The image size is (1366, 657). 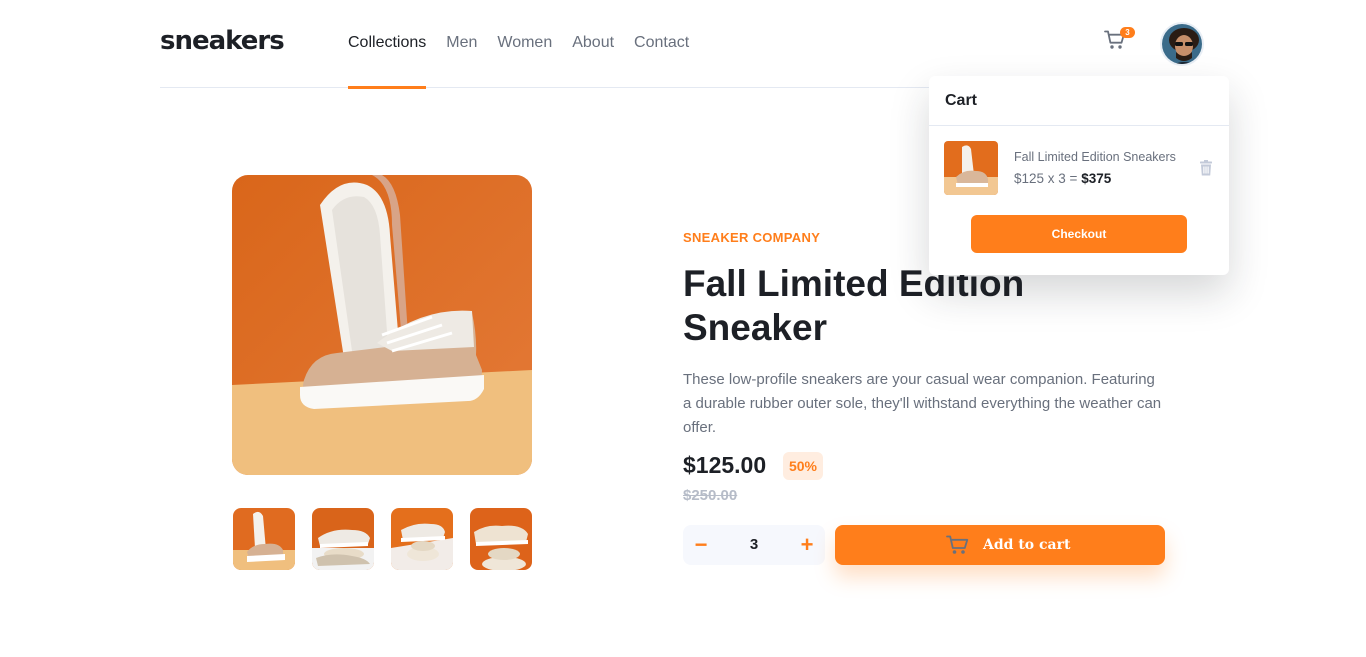 What do you see at coordinates (1079, 234) in the screenshot?
I see `checkout-button: Checkout` at bounding box center [1079, 234].